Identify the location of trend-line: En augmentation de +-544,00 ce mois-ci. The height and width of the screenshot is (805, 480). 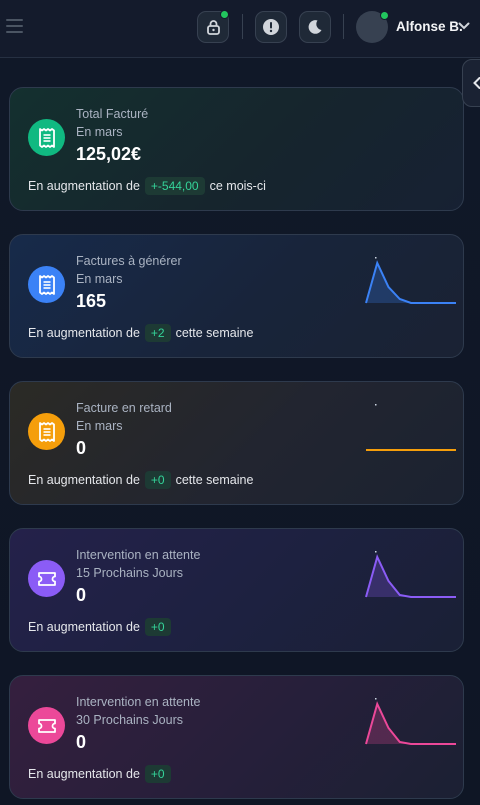
(147, 186).